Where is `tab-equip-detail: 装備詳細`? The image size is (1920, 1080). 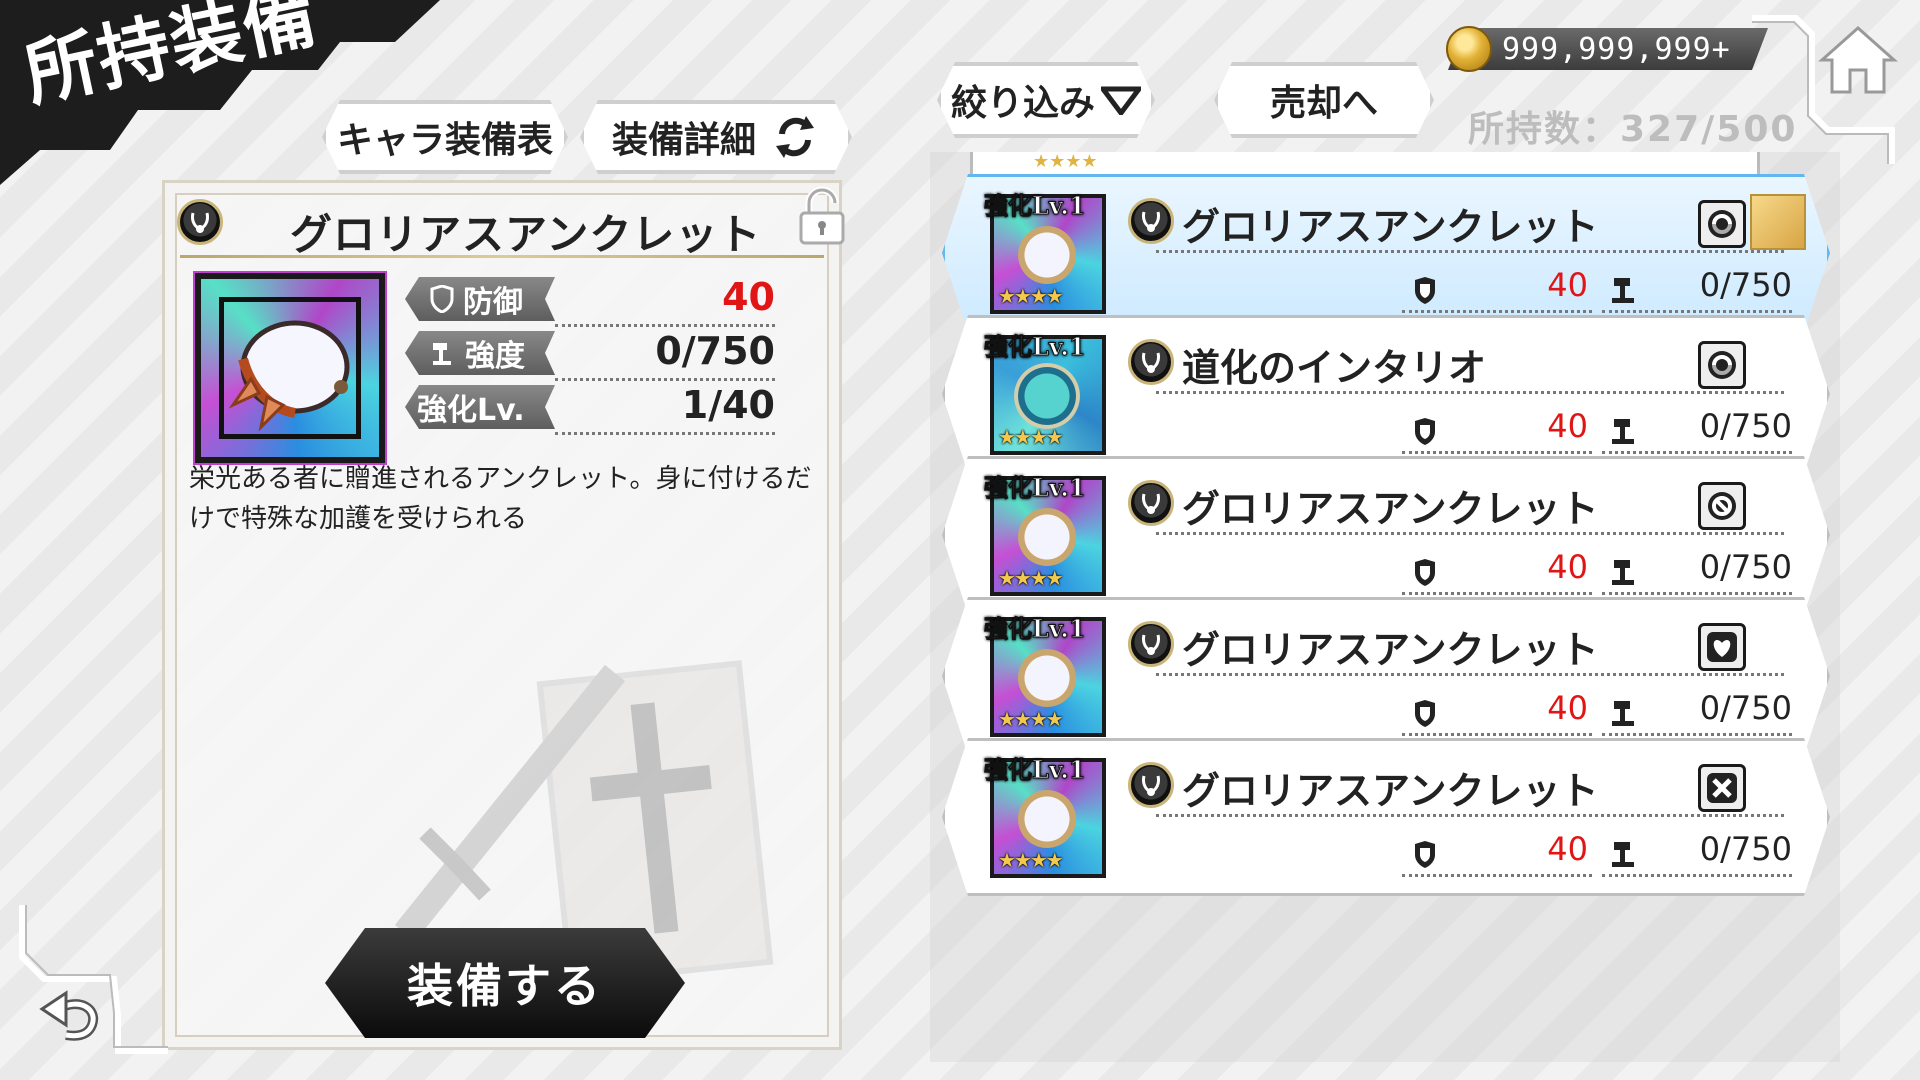
tab-equip-detail: 装備詳細 is located at coordinates (716, 137).